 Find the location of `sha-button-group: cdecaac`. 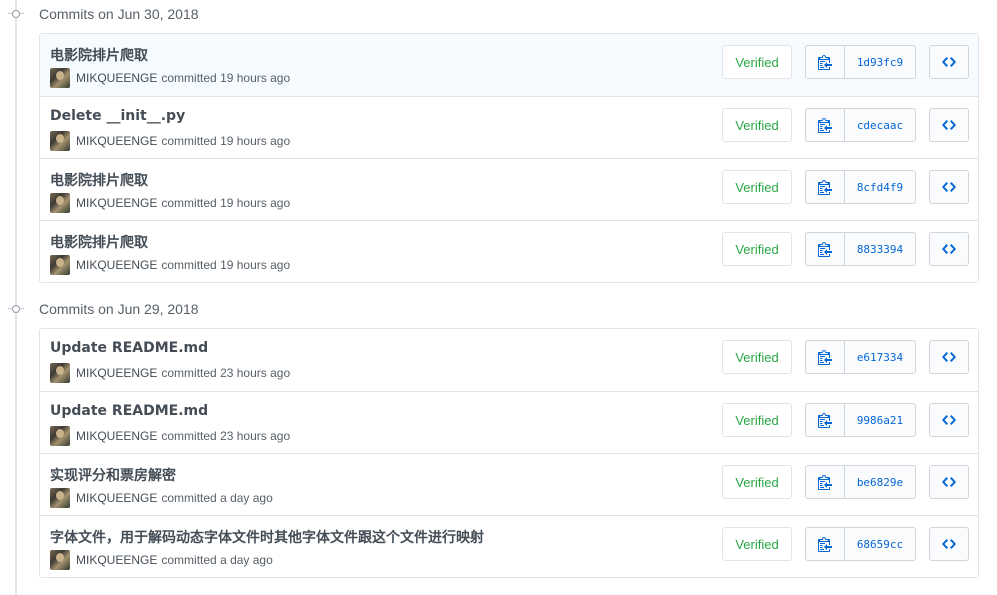

sha-button-group: cdecaac is located at coordinates (860, 125).